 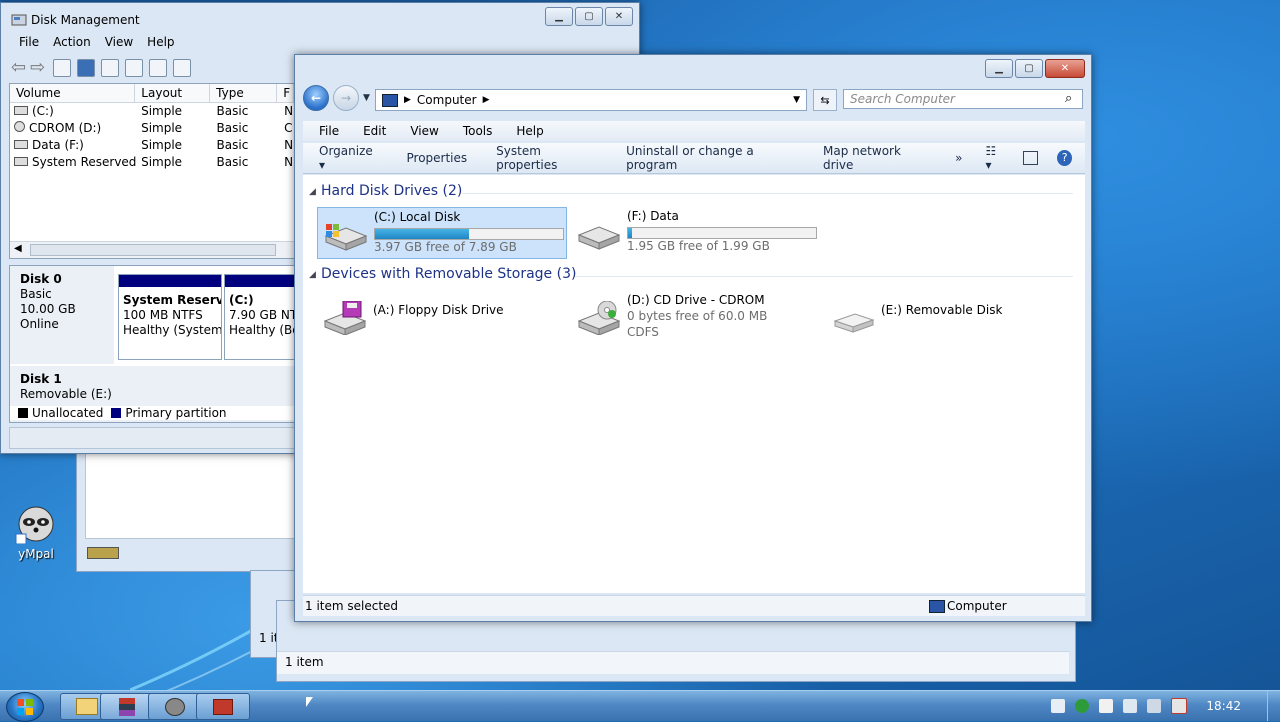 What do you see at coordinates (1154, 706) in the screenshot?
I see `display-tray-icon` at bounding box center [1154, 706].